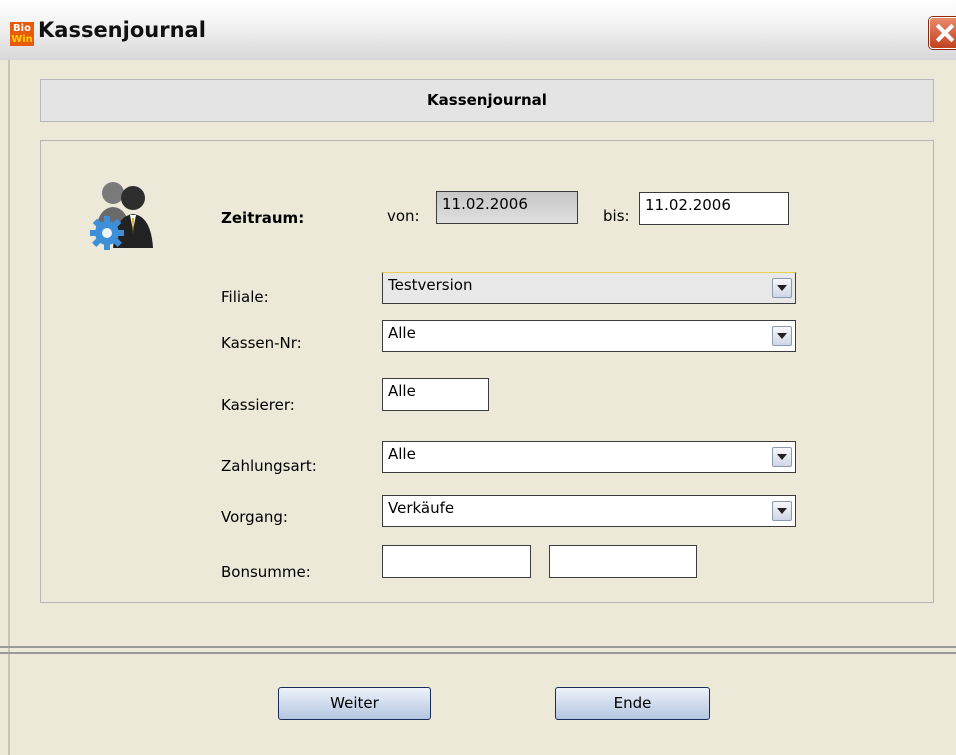  I want to click on von-label: von:, so click(403, 216).